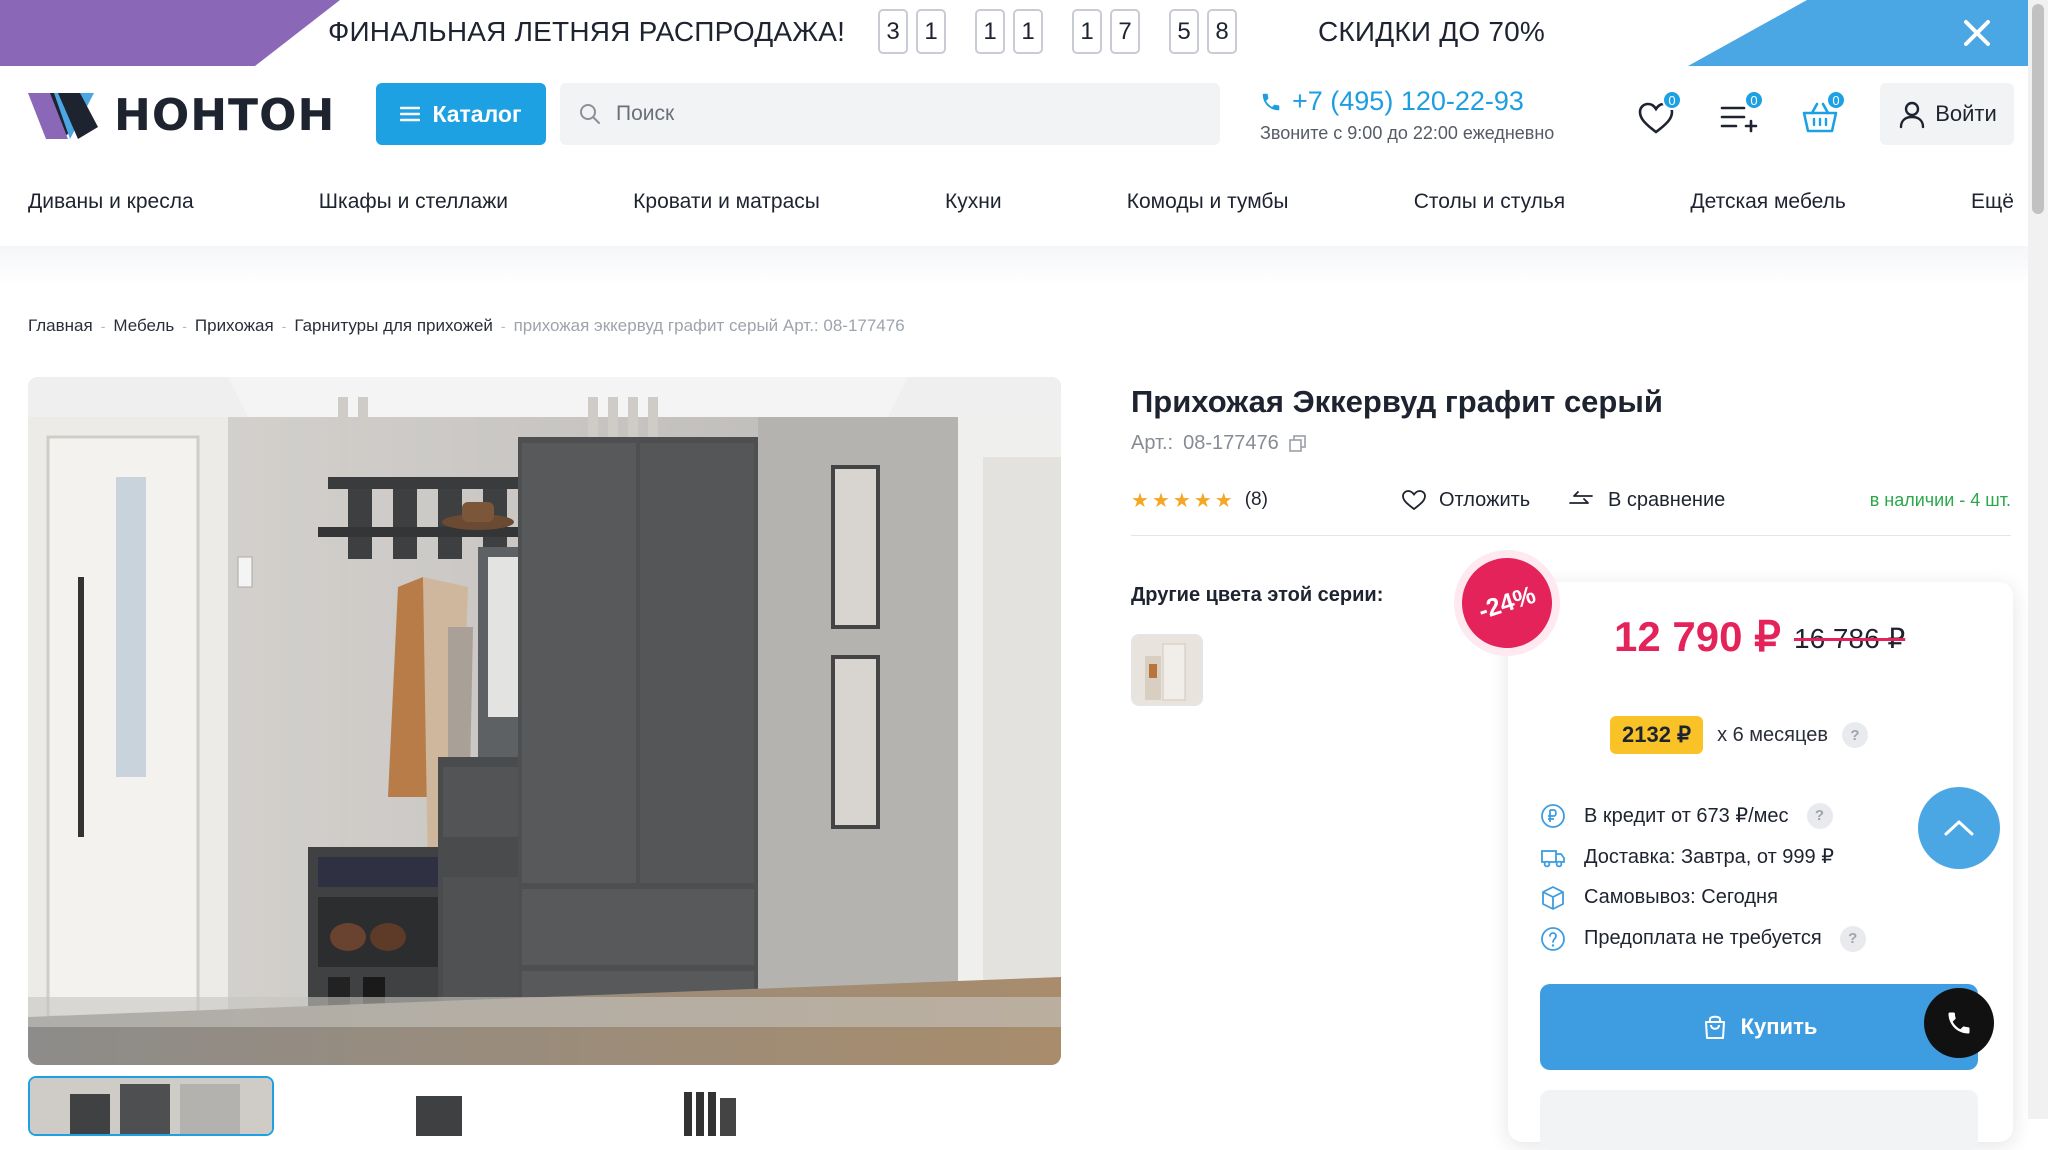 This screenshot has height=1150, width=2048. Describe the element at coordinates (1703, 856) in the screenshot. I see `delivery-info: Доставка: Завтра, от 999 ₽` at that location.